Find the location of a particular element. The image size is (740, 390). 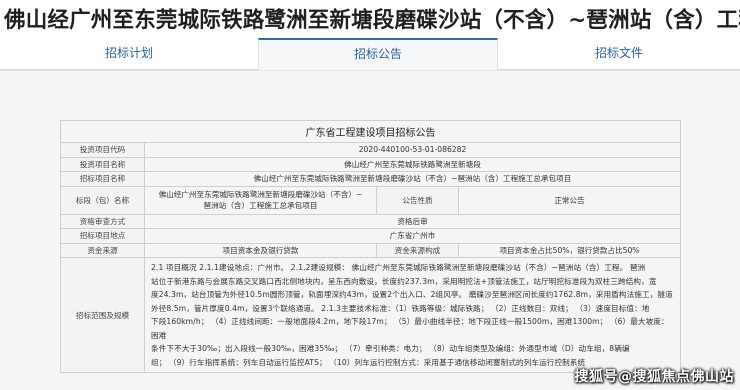

watermark: 搜狐号@搜狐焦点佛山站 is located at coordinates (654, 377).